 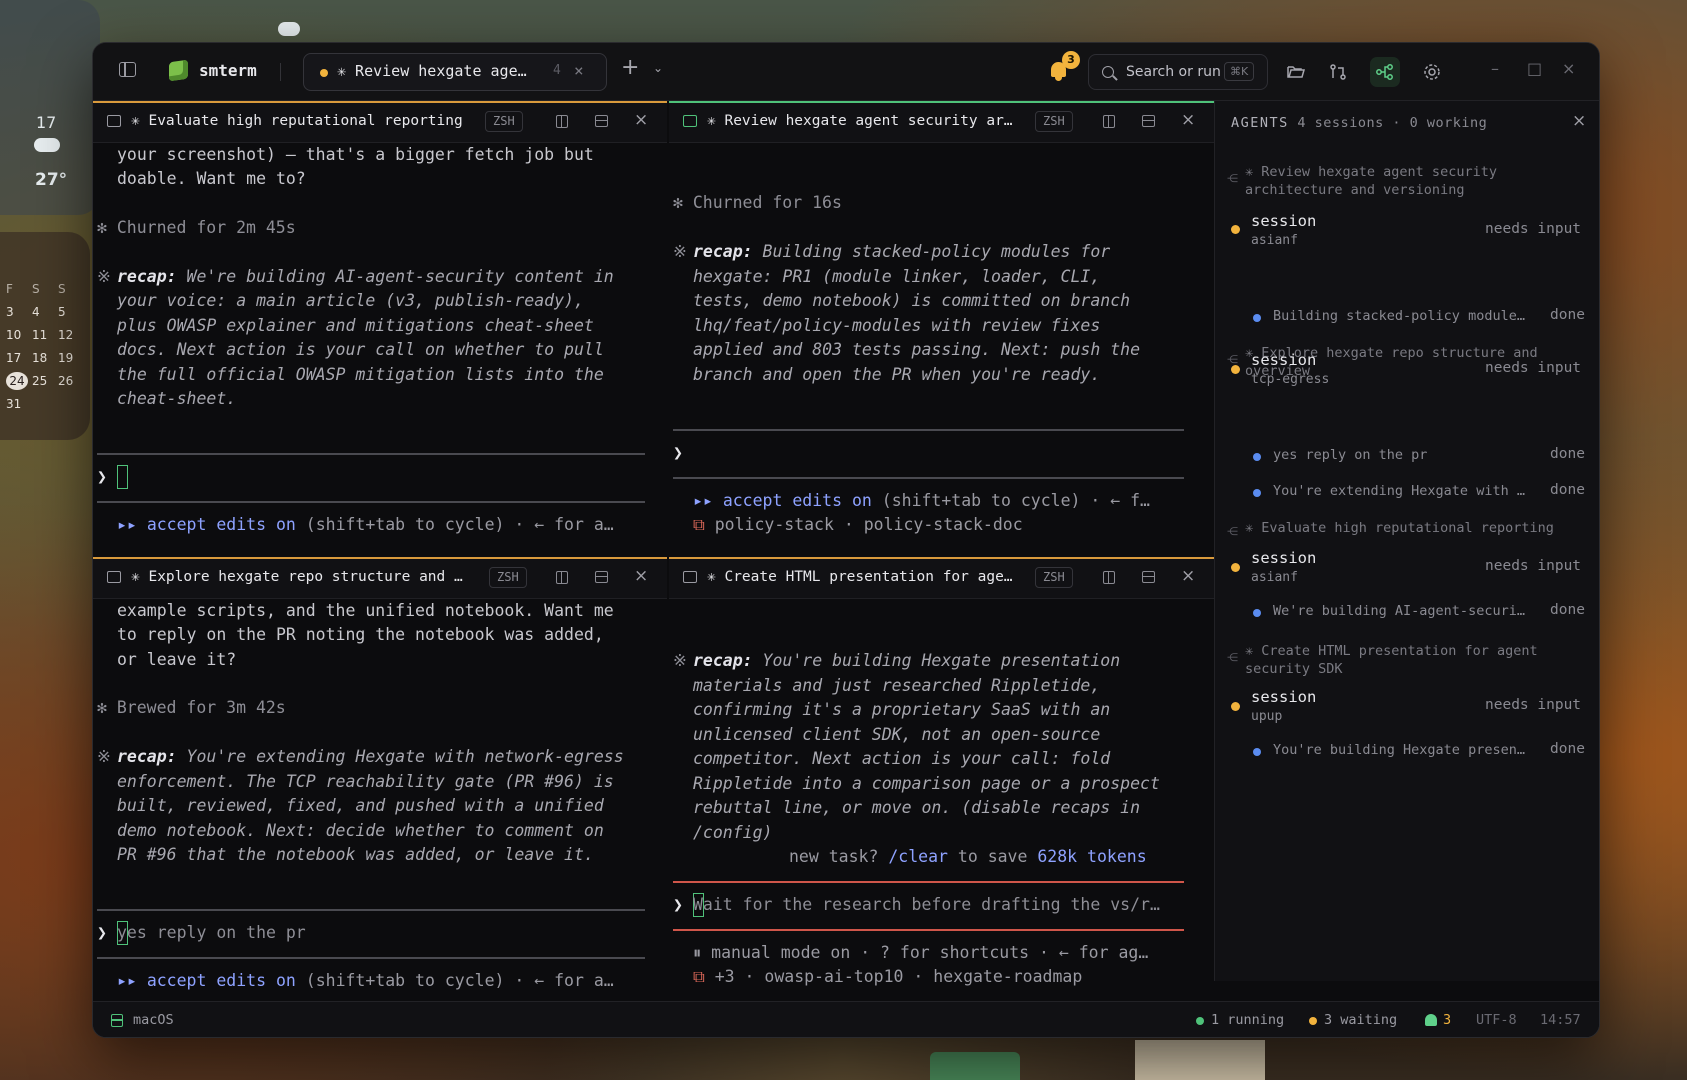 What do you see at coordinates (14, 404) in the screenshot?
I see `calendar-day: 31` at bounding box center [14, 404].